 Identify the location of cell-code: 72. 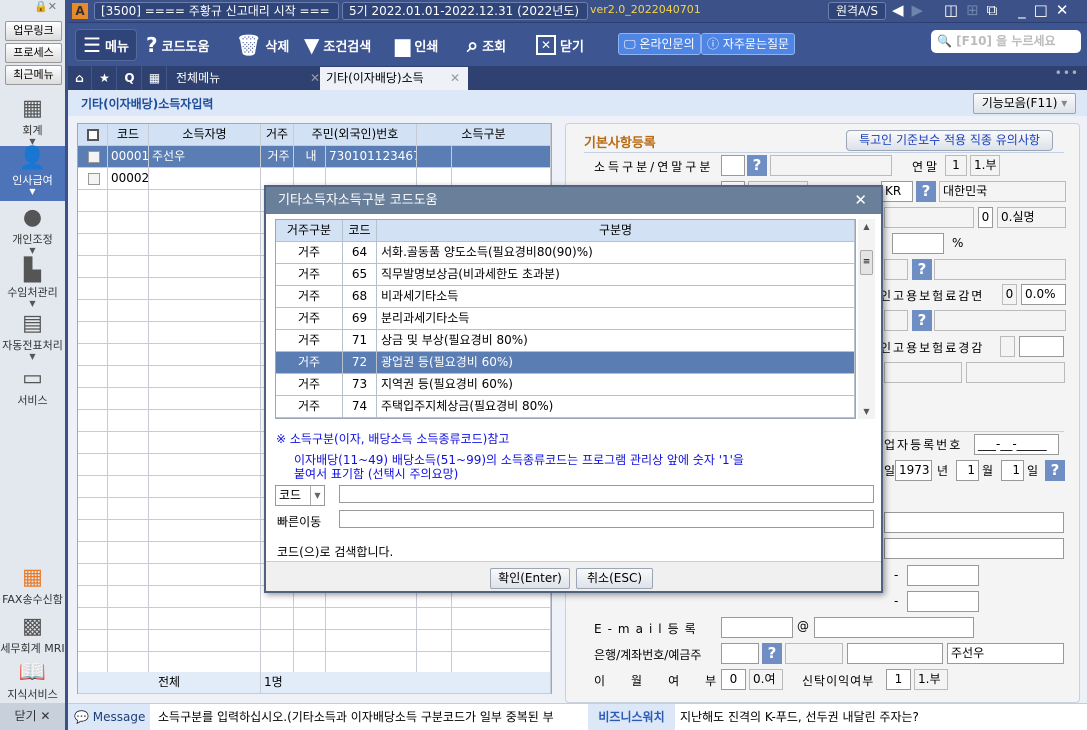
(360, 363).